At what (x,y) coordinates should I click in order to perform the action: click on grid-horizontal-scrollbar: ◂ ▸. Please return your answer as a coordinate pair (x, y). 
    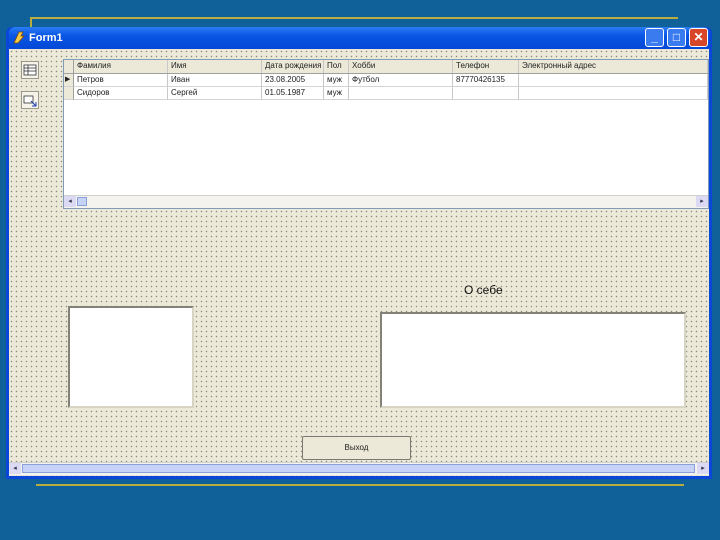
    Looking at the image, I should click on (386, 201).